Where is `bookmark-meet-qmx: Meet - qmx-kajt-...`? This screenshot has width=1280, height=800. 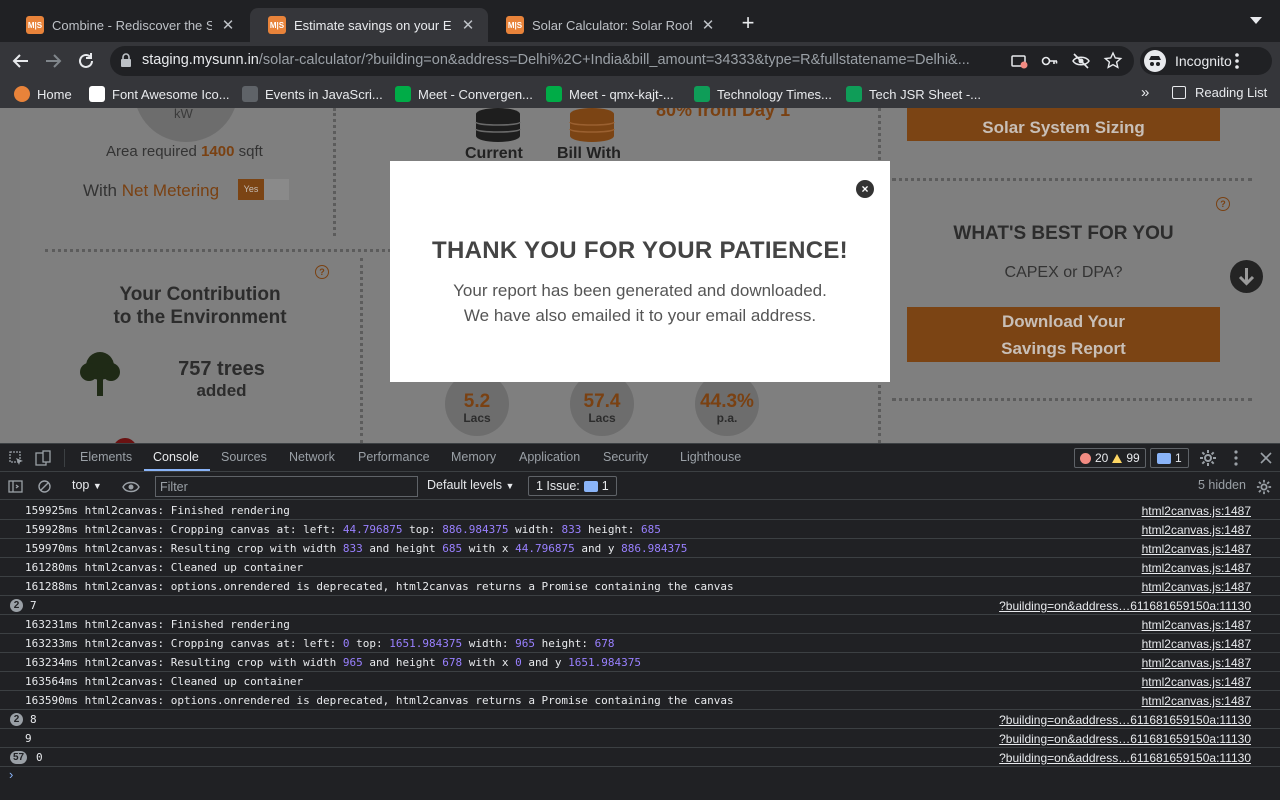
bookmark-meet-qmx: Meet - qmx-kajt-... is located at coordinates (610, 94).